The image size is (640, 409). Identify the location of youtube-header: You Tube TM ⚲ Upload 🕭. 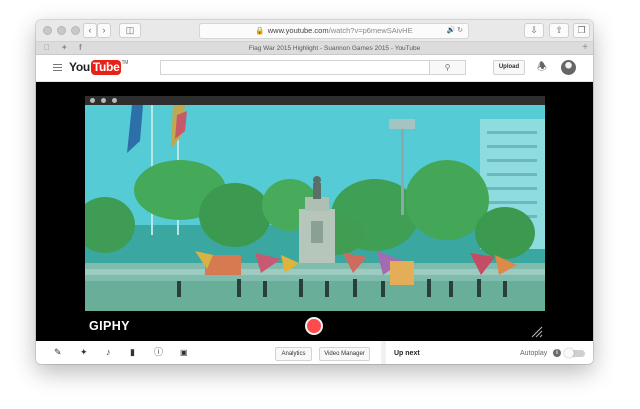
(314, 68).